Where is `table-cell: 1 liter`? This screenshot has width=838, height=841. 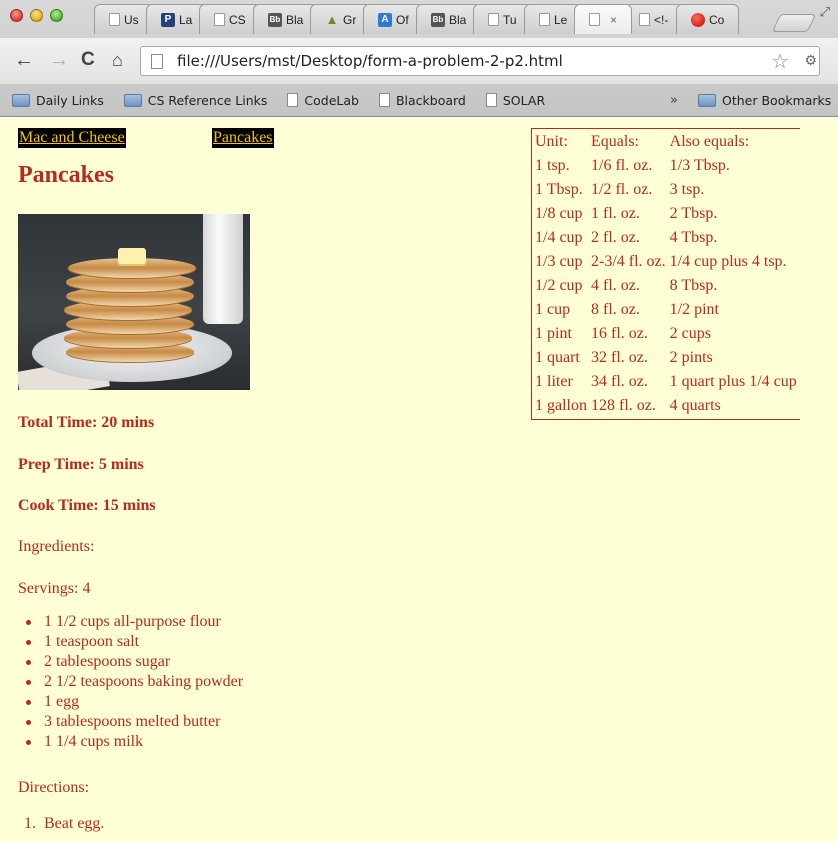 table-cell: 1 liter is located at coordinates (554, 381).